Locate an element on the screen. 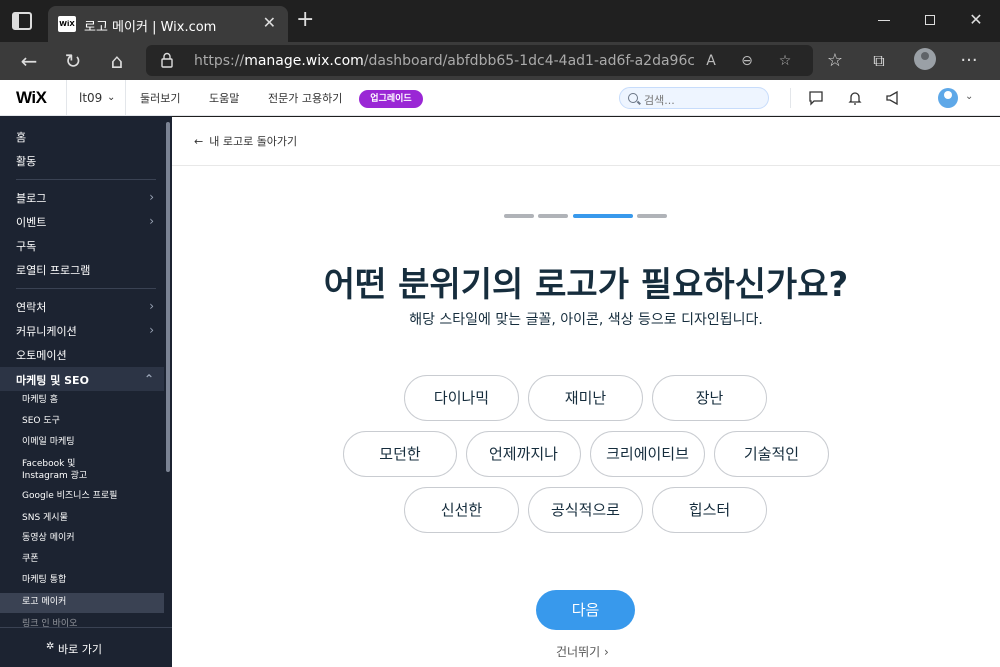 This screenshot has width=1000, height=667. more-menu-icon: ··· is located at coordinates (969, 61).